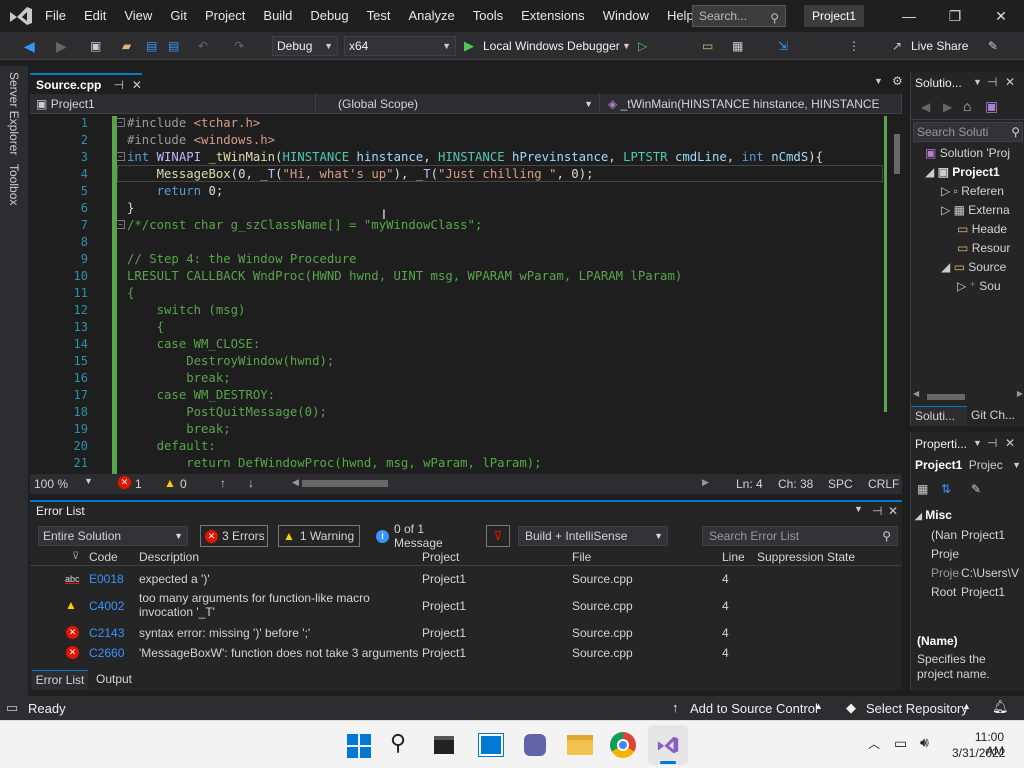  I want to click on column-code: Code, so click(103, 557).